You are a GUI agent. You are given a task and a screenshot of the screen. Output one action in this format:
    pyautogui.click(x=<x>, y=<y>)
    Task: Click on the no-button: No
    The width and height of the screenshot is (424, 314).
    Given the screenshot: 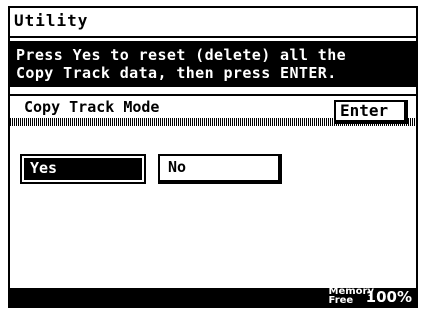 What is the action you would take?
    pyautogui.click(x=220, y=169)
    